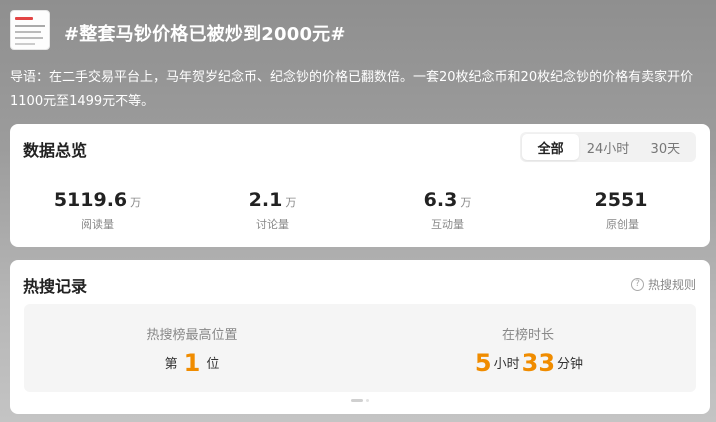 This screenshot has height=422, width=716. Describe the element at coordinates (622, 224) in the screenshot. I see `stat-original-label: 原创量` at that location.